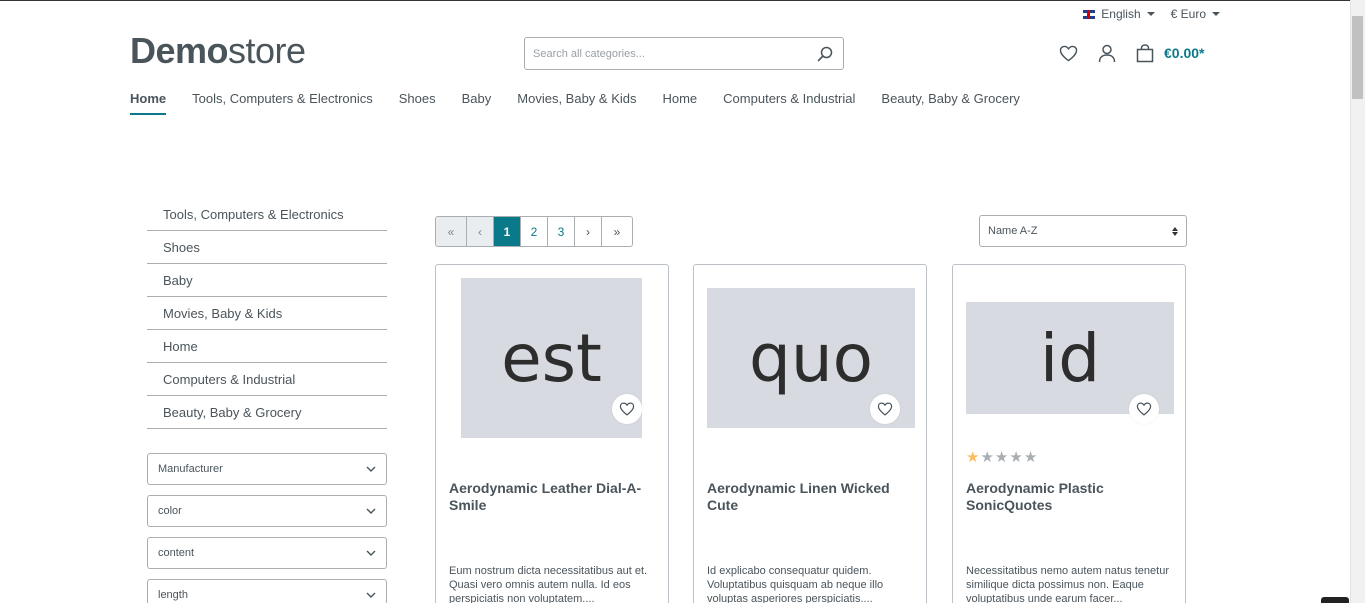 The width and height of the screenshot is (1365, 603). What do you see at coordinates (179, 50) in the screenshot?
I see `logo-bold: Demo` at bounding box center [179, 50].